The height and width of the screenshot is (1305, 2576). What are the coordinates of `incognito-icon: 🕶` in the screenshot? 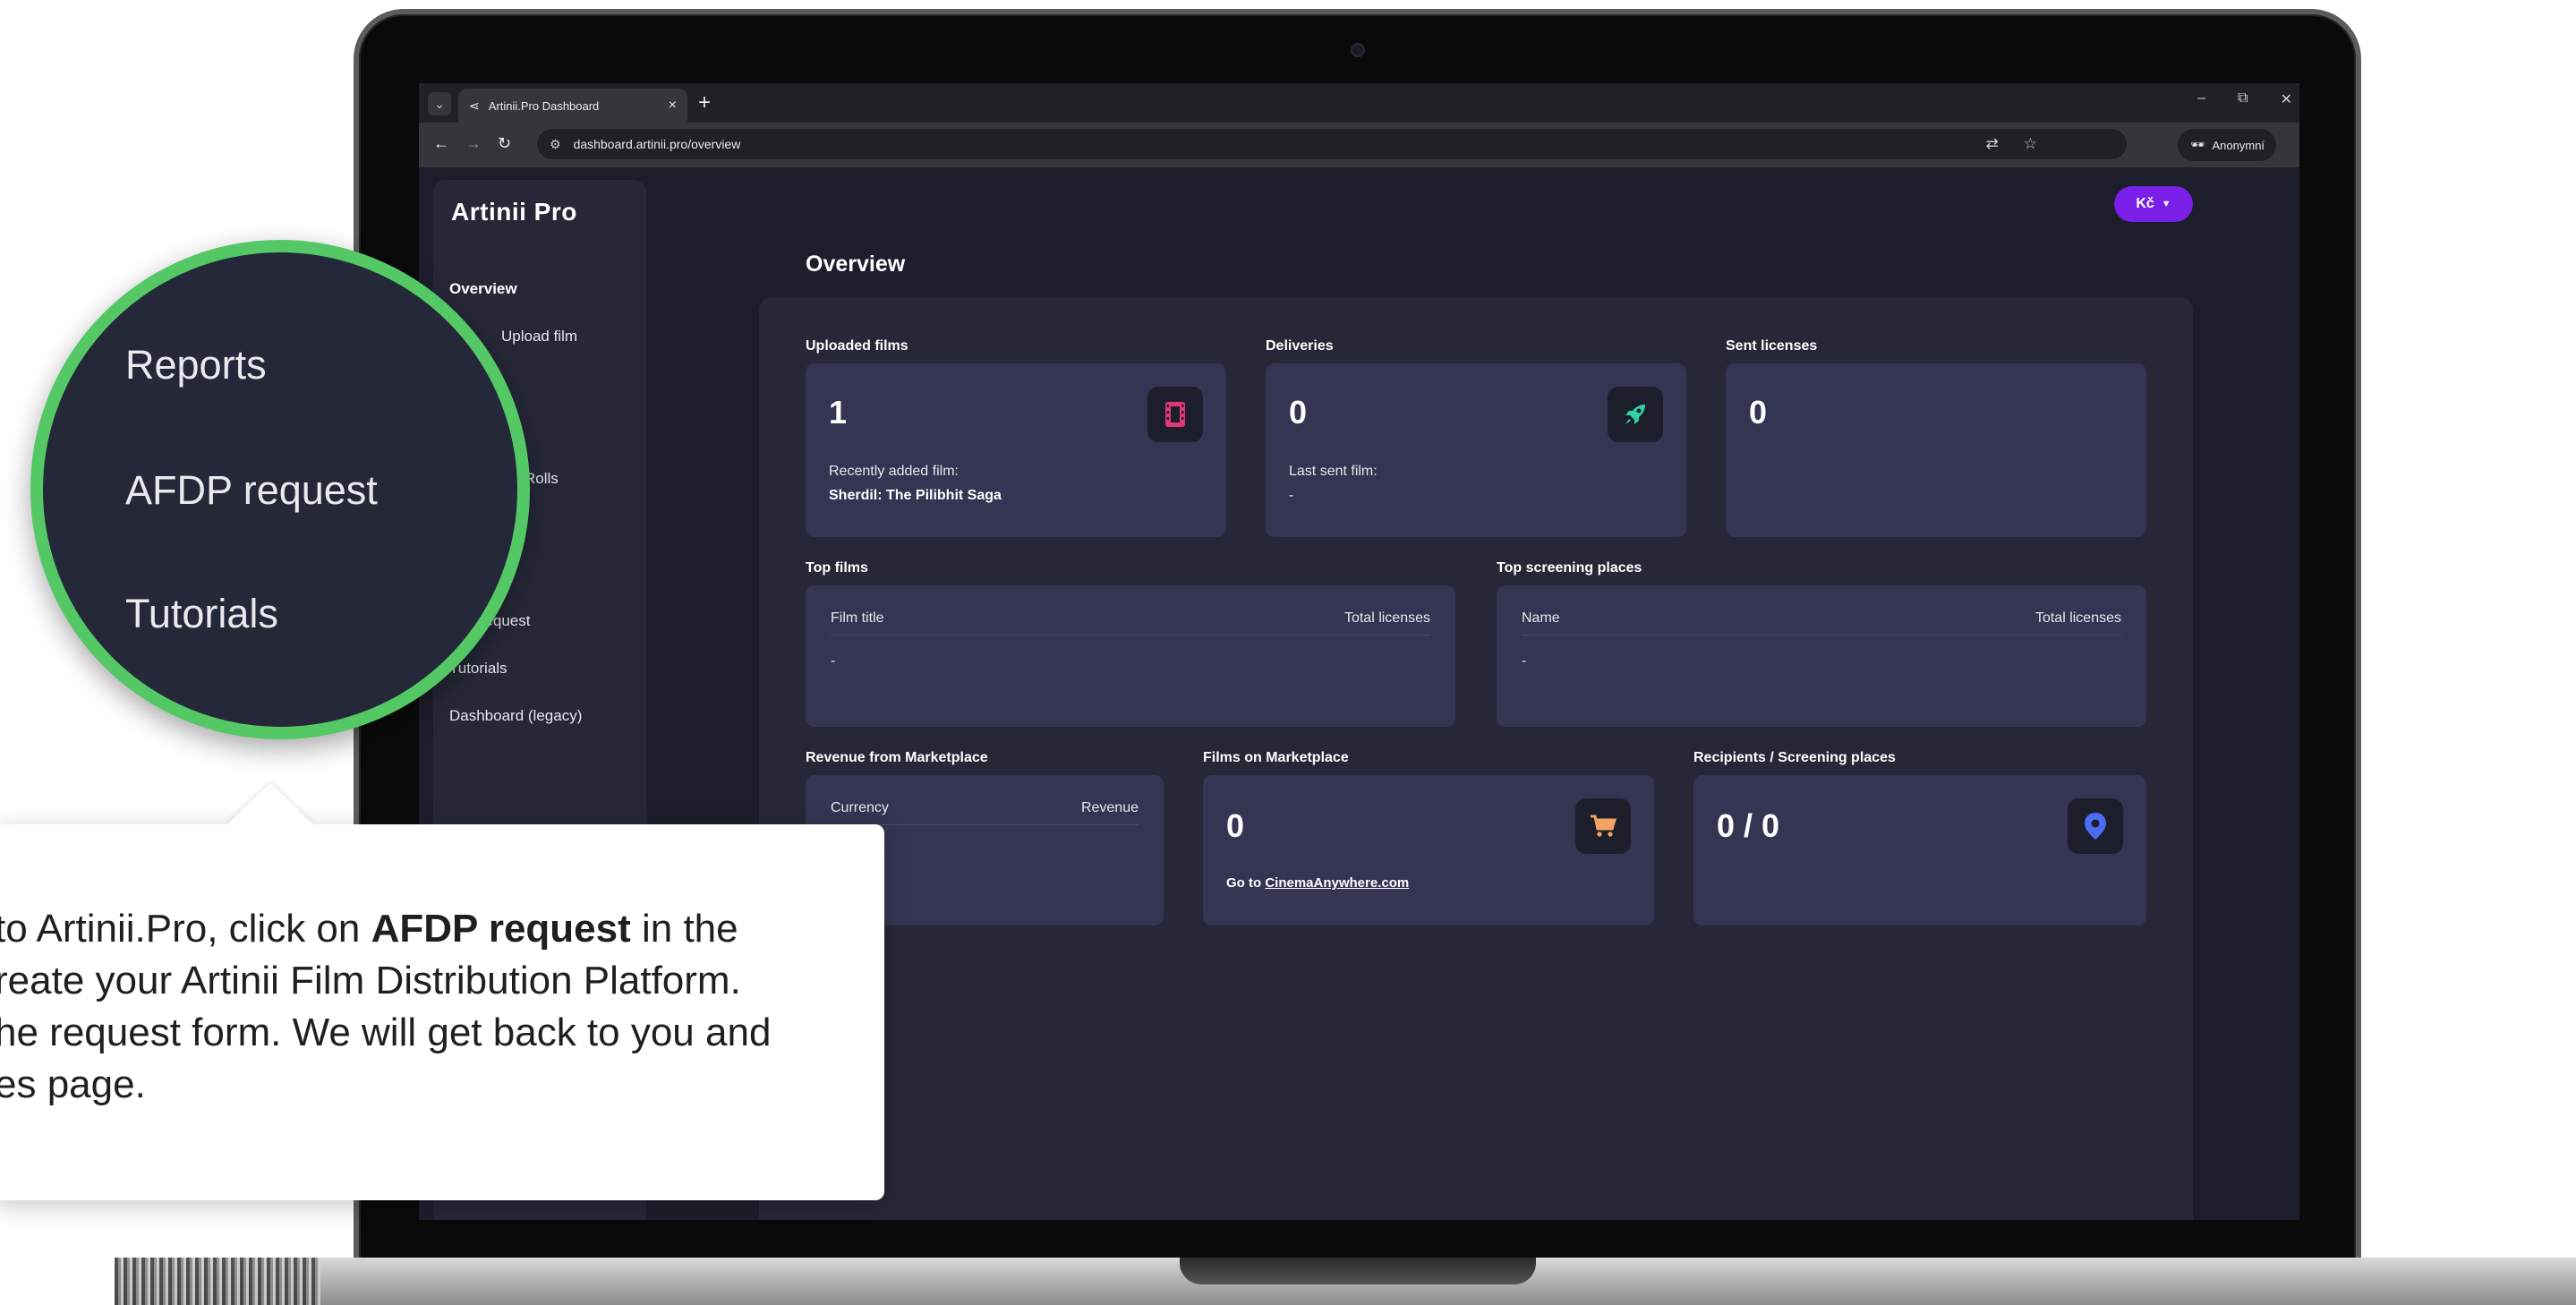 It's located at (2197, 144).